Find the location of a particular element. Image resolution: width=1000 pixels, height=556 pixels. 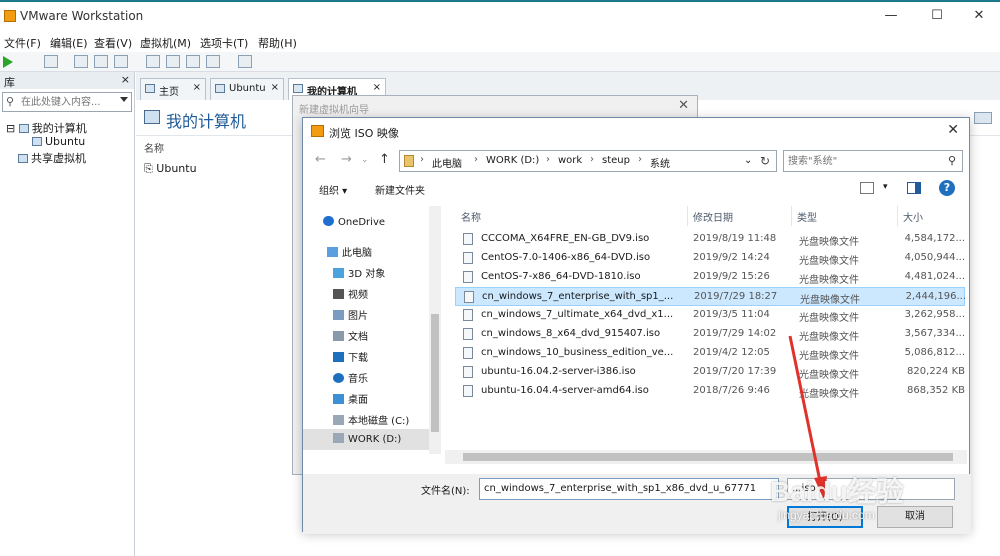

play-icon is located at coordinates (8, 62).